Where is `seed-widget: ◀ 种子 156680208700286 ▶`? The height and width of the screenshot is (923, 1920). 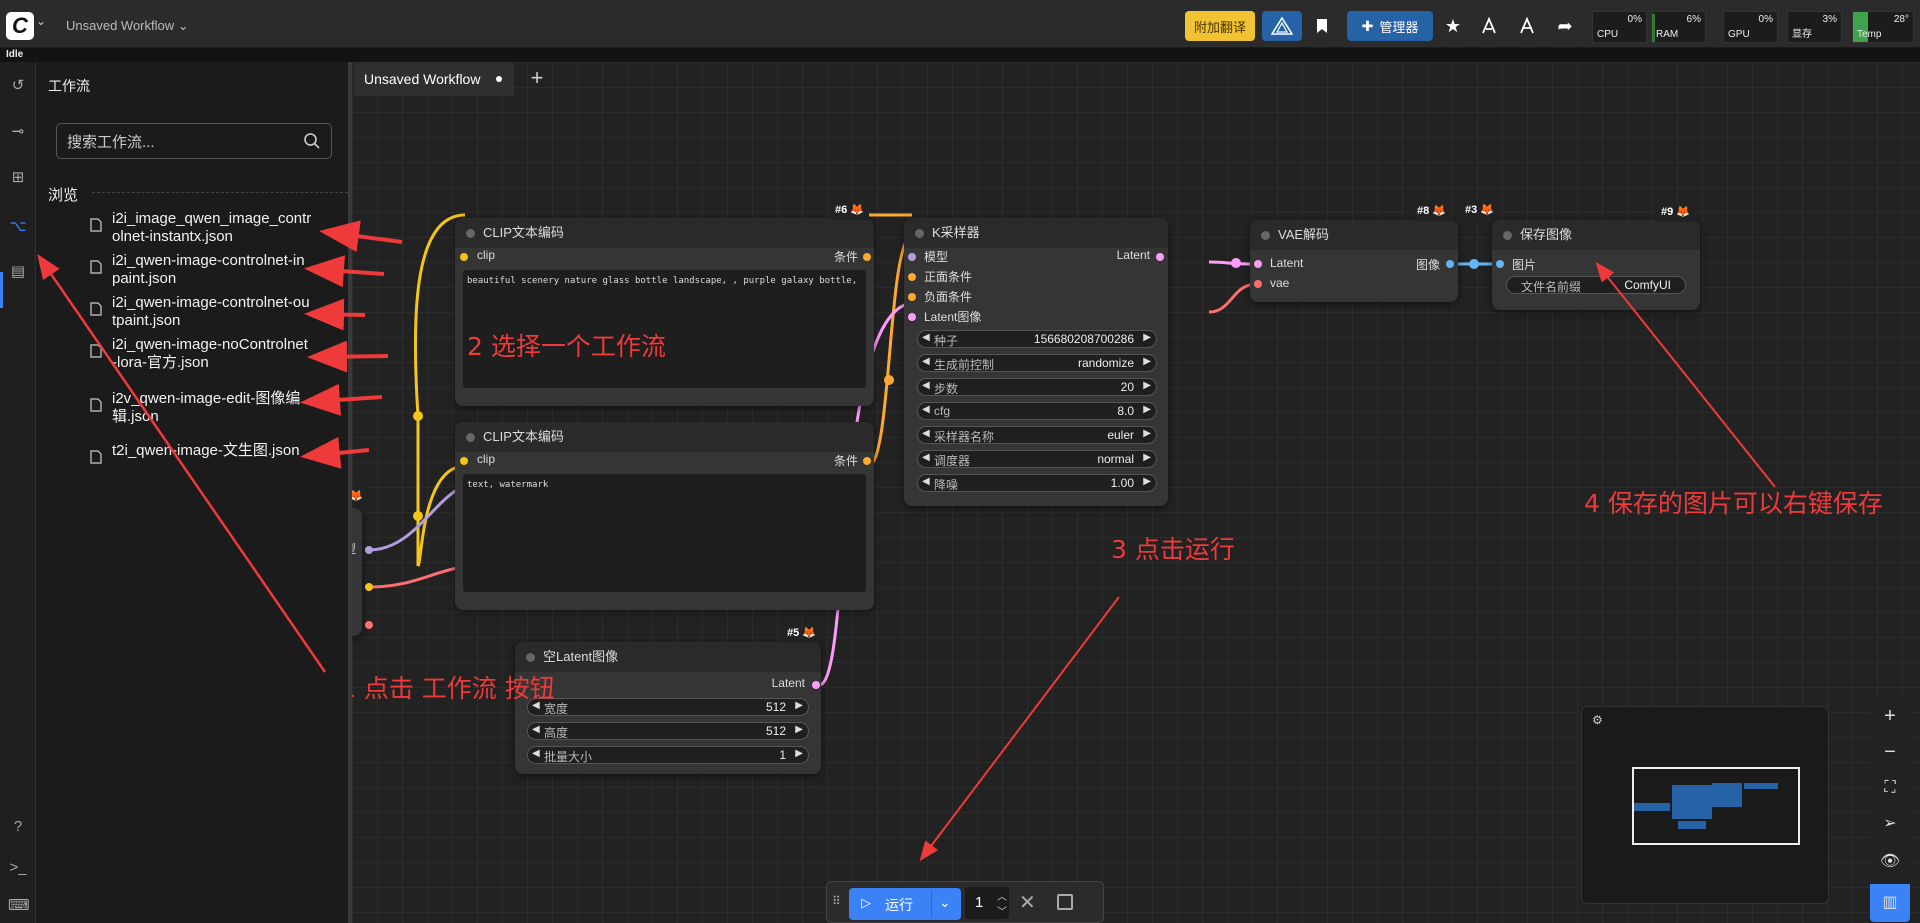 seed-widget: ◀ 种子 156680208700286 ▶ is located at coordinates (1037, 339).